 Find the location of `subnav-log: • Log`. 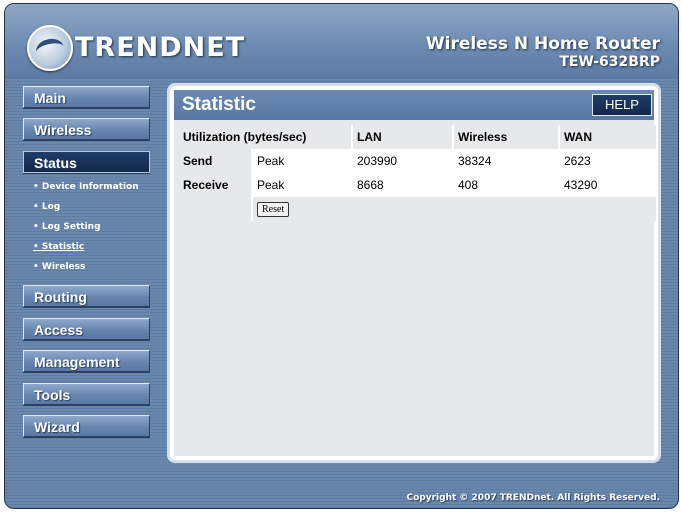

subnav-log: • Log is located at coordinates (46, 210).